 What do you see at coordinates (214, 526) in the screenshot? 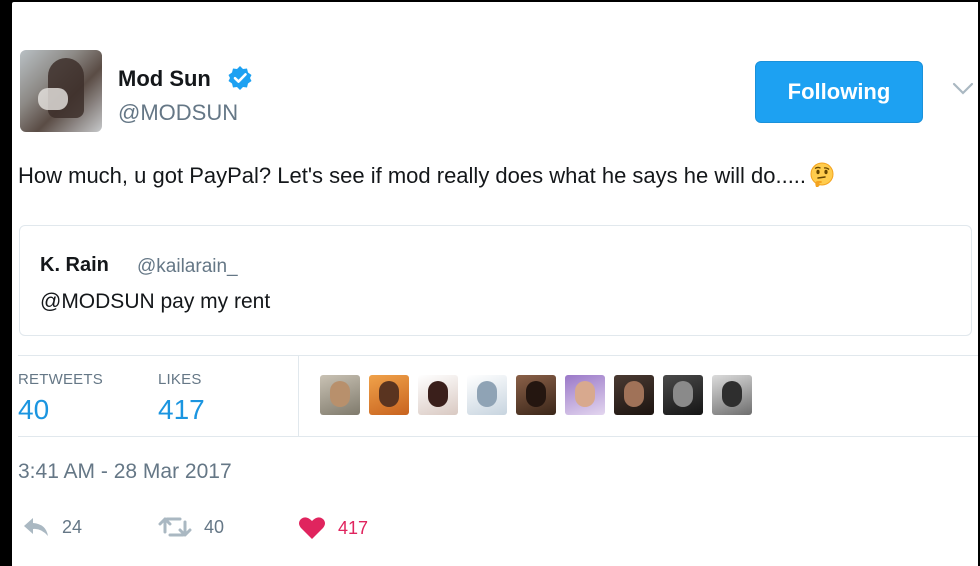
I see `retweet-count: 40` at bounding box center [214, 526].